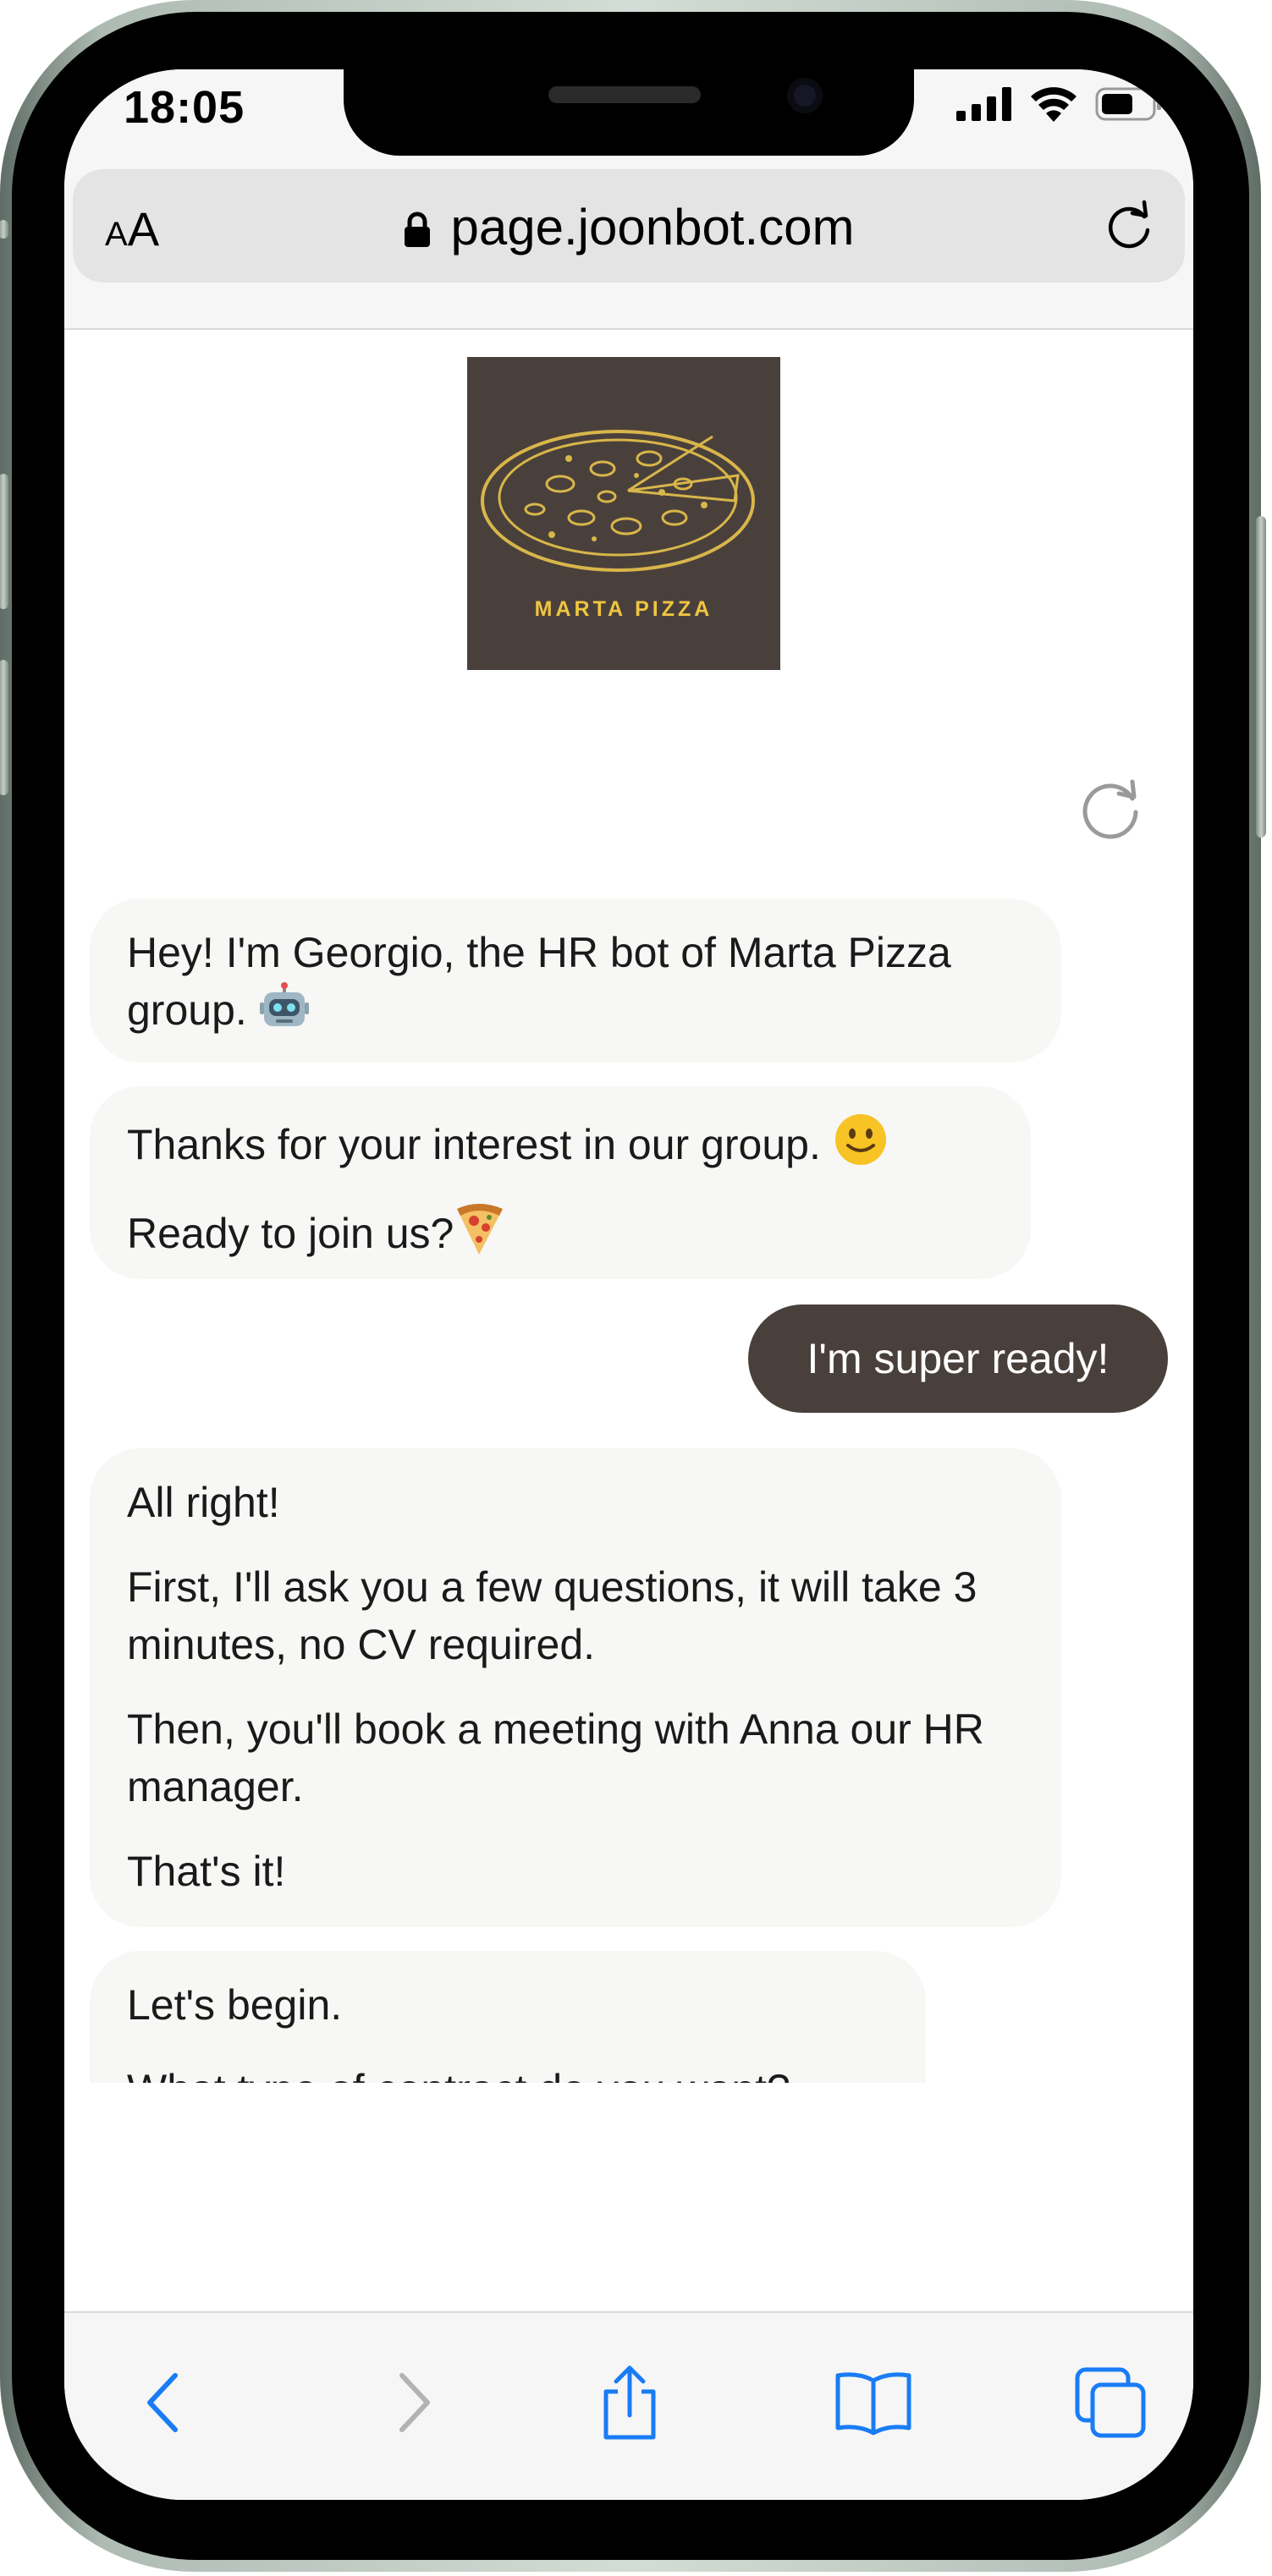  Describe the element at coordinates (629, 112) in the screenshot. I see `notch` at that location.